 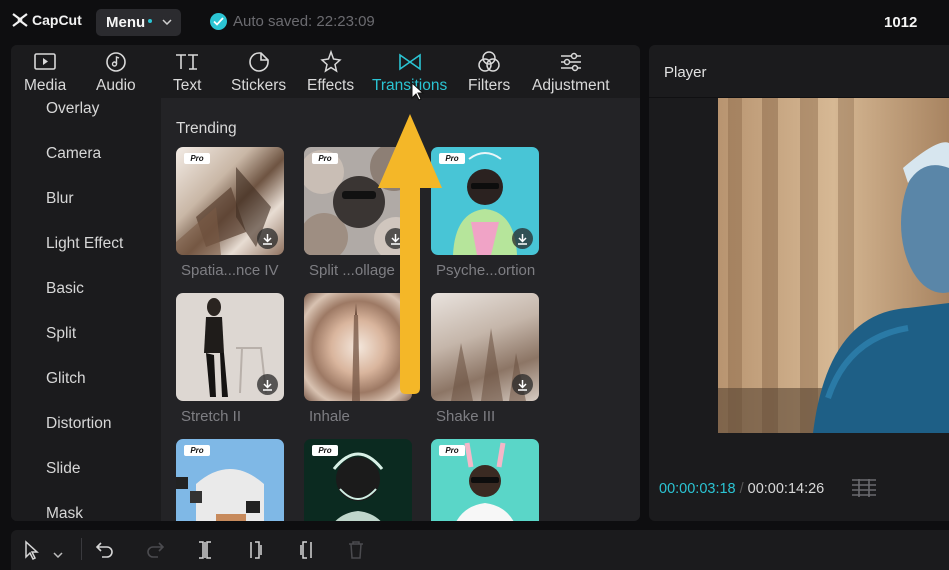 I want to click on undo-icon, so click(x=105, y=551).